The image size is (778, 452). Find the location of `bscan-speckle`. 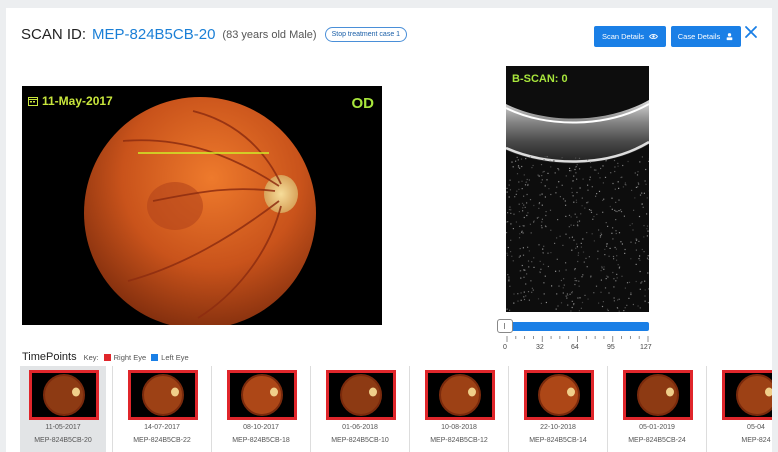

bscan-speckle is located at coordinates (577, 234).